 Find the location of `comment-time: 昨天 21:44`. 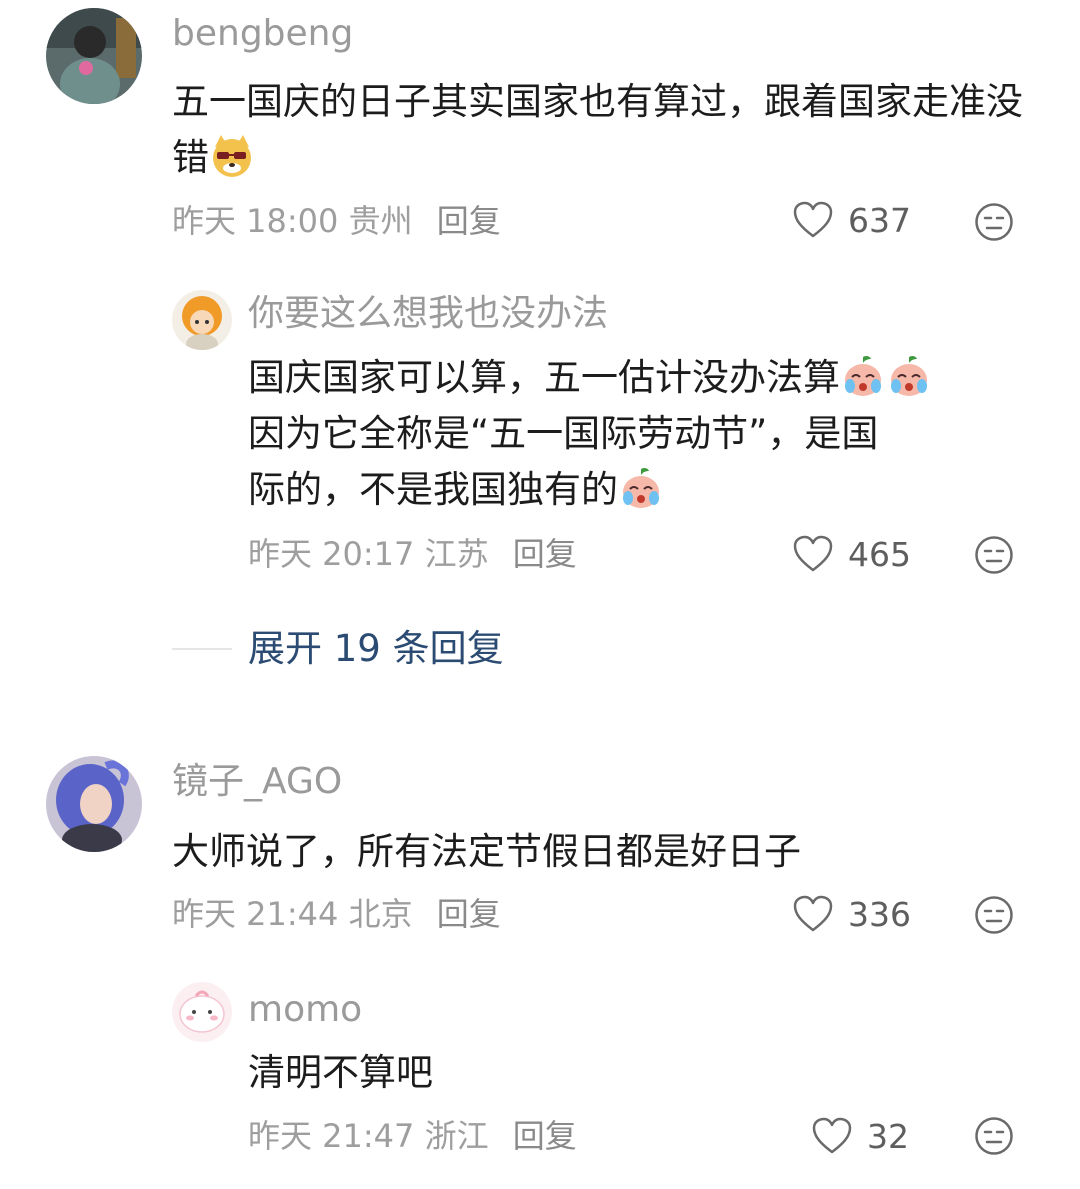

comment-time: 昨天 21:44 is located at coordinates (255, 914).